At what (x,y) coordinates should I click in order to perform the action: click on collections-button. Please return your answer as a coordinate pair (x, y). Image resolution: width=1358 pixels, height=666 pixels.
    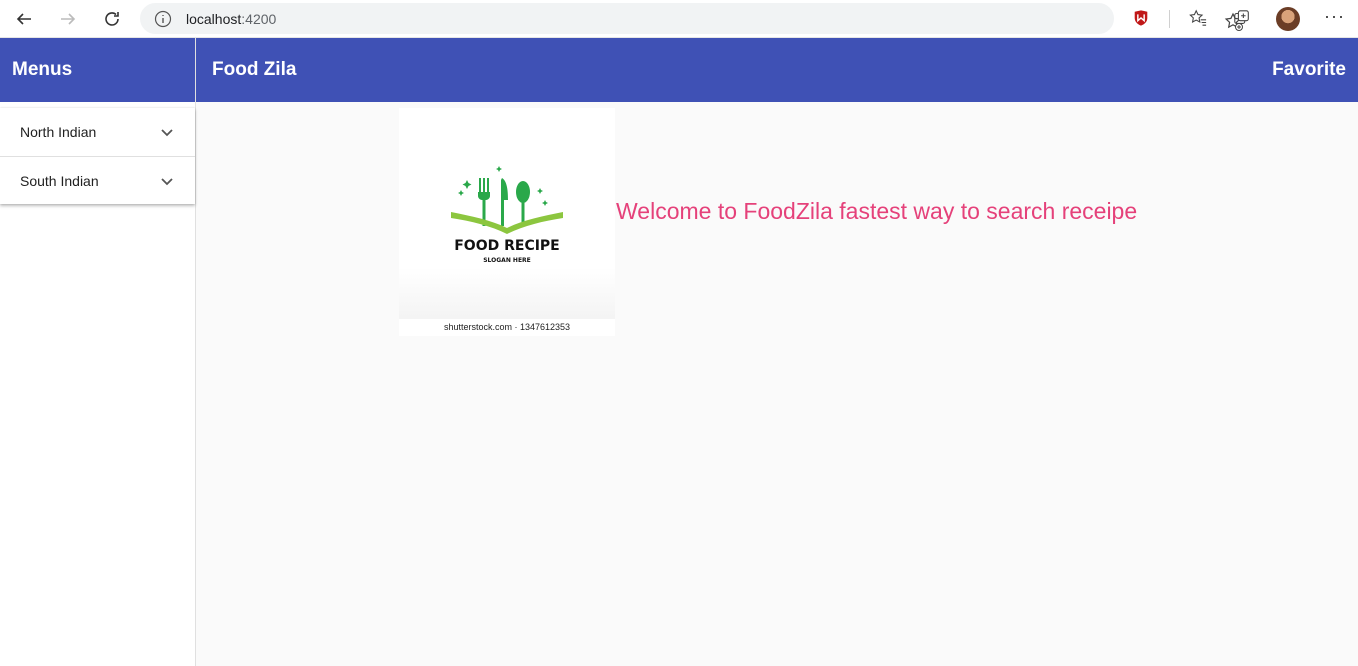
    Looking at the image, I should click on (1242, 18).